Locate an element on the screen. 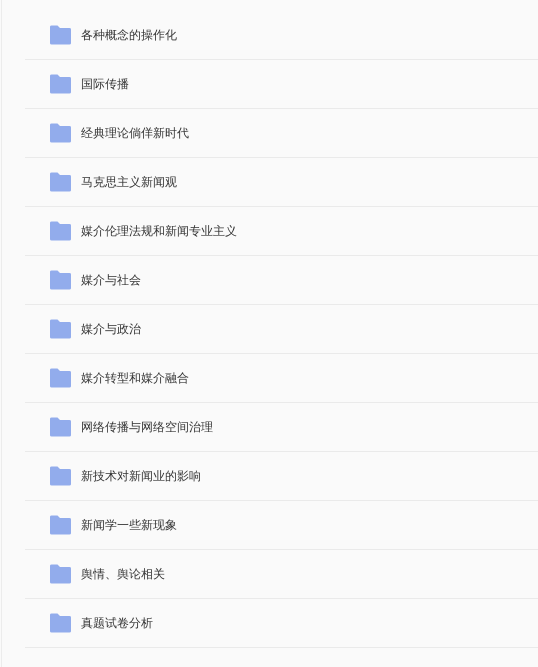 The image size is (538, 667). folder-name: 各种概念的操作化 is located at coordinates (129, 35).